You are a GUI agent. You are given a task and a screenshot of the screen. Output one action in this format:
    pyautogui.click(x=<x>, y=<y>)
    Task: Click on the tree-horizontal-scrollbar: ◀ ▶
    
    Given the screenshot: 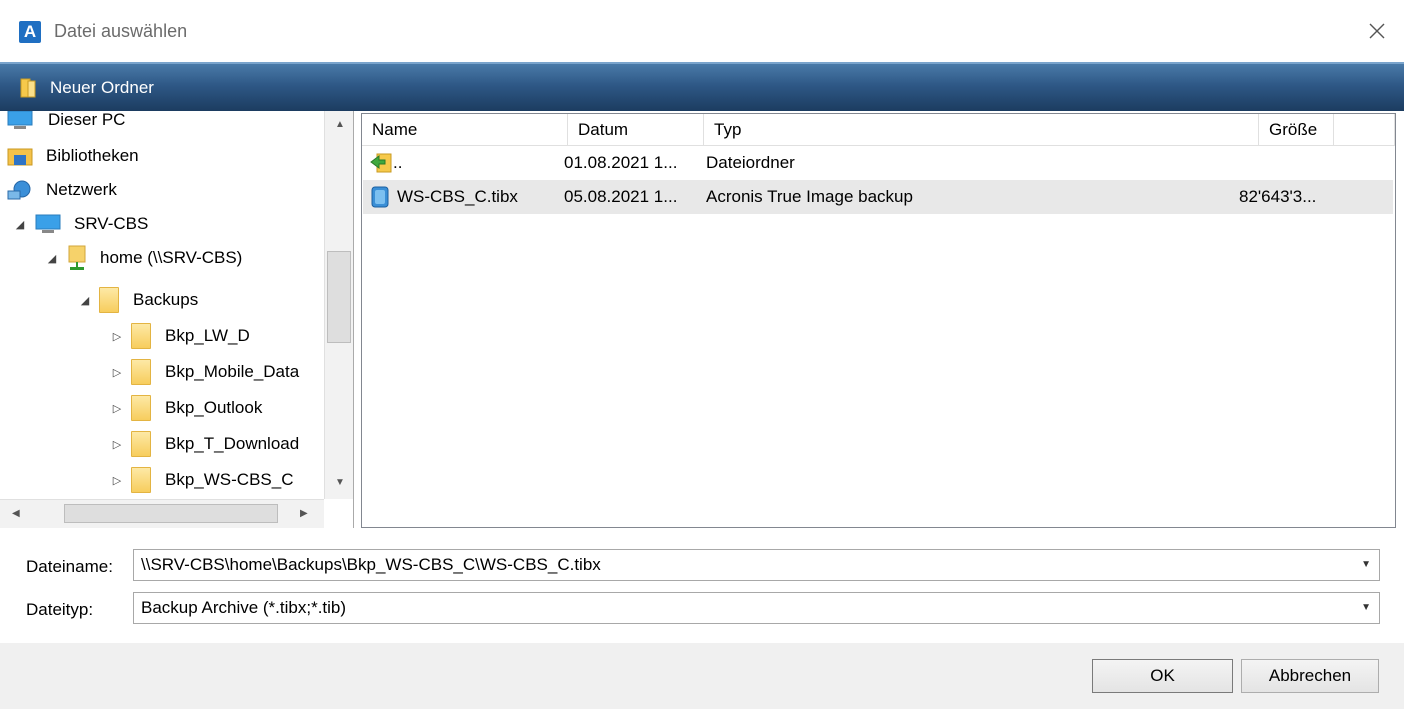 What is the action you would take?
    pyautogui.click(x=162, y=513)
    